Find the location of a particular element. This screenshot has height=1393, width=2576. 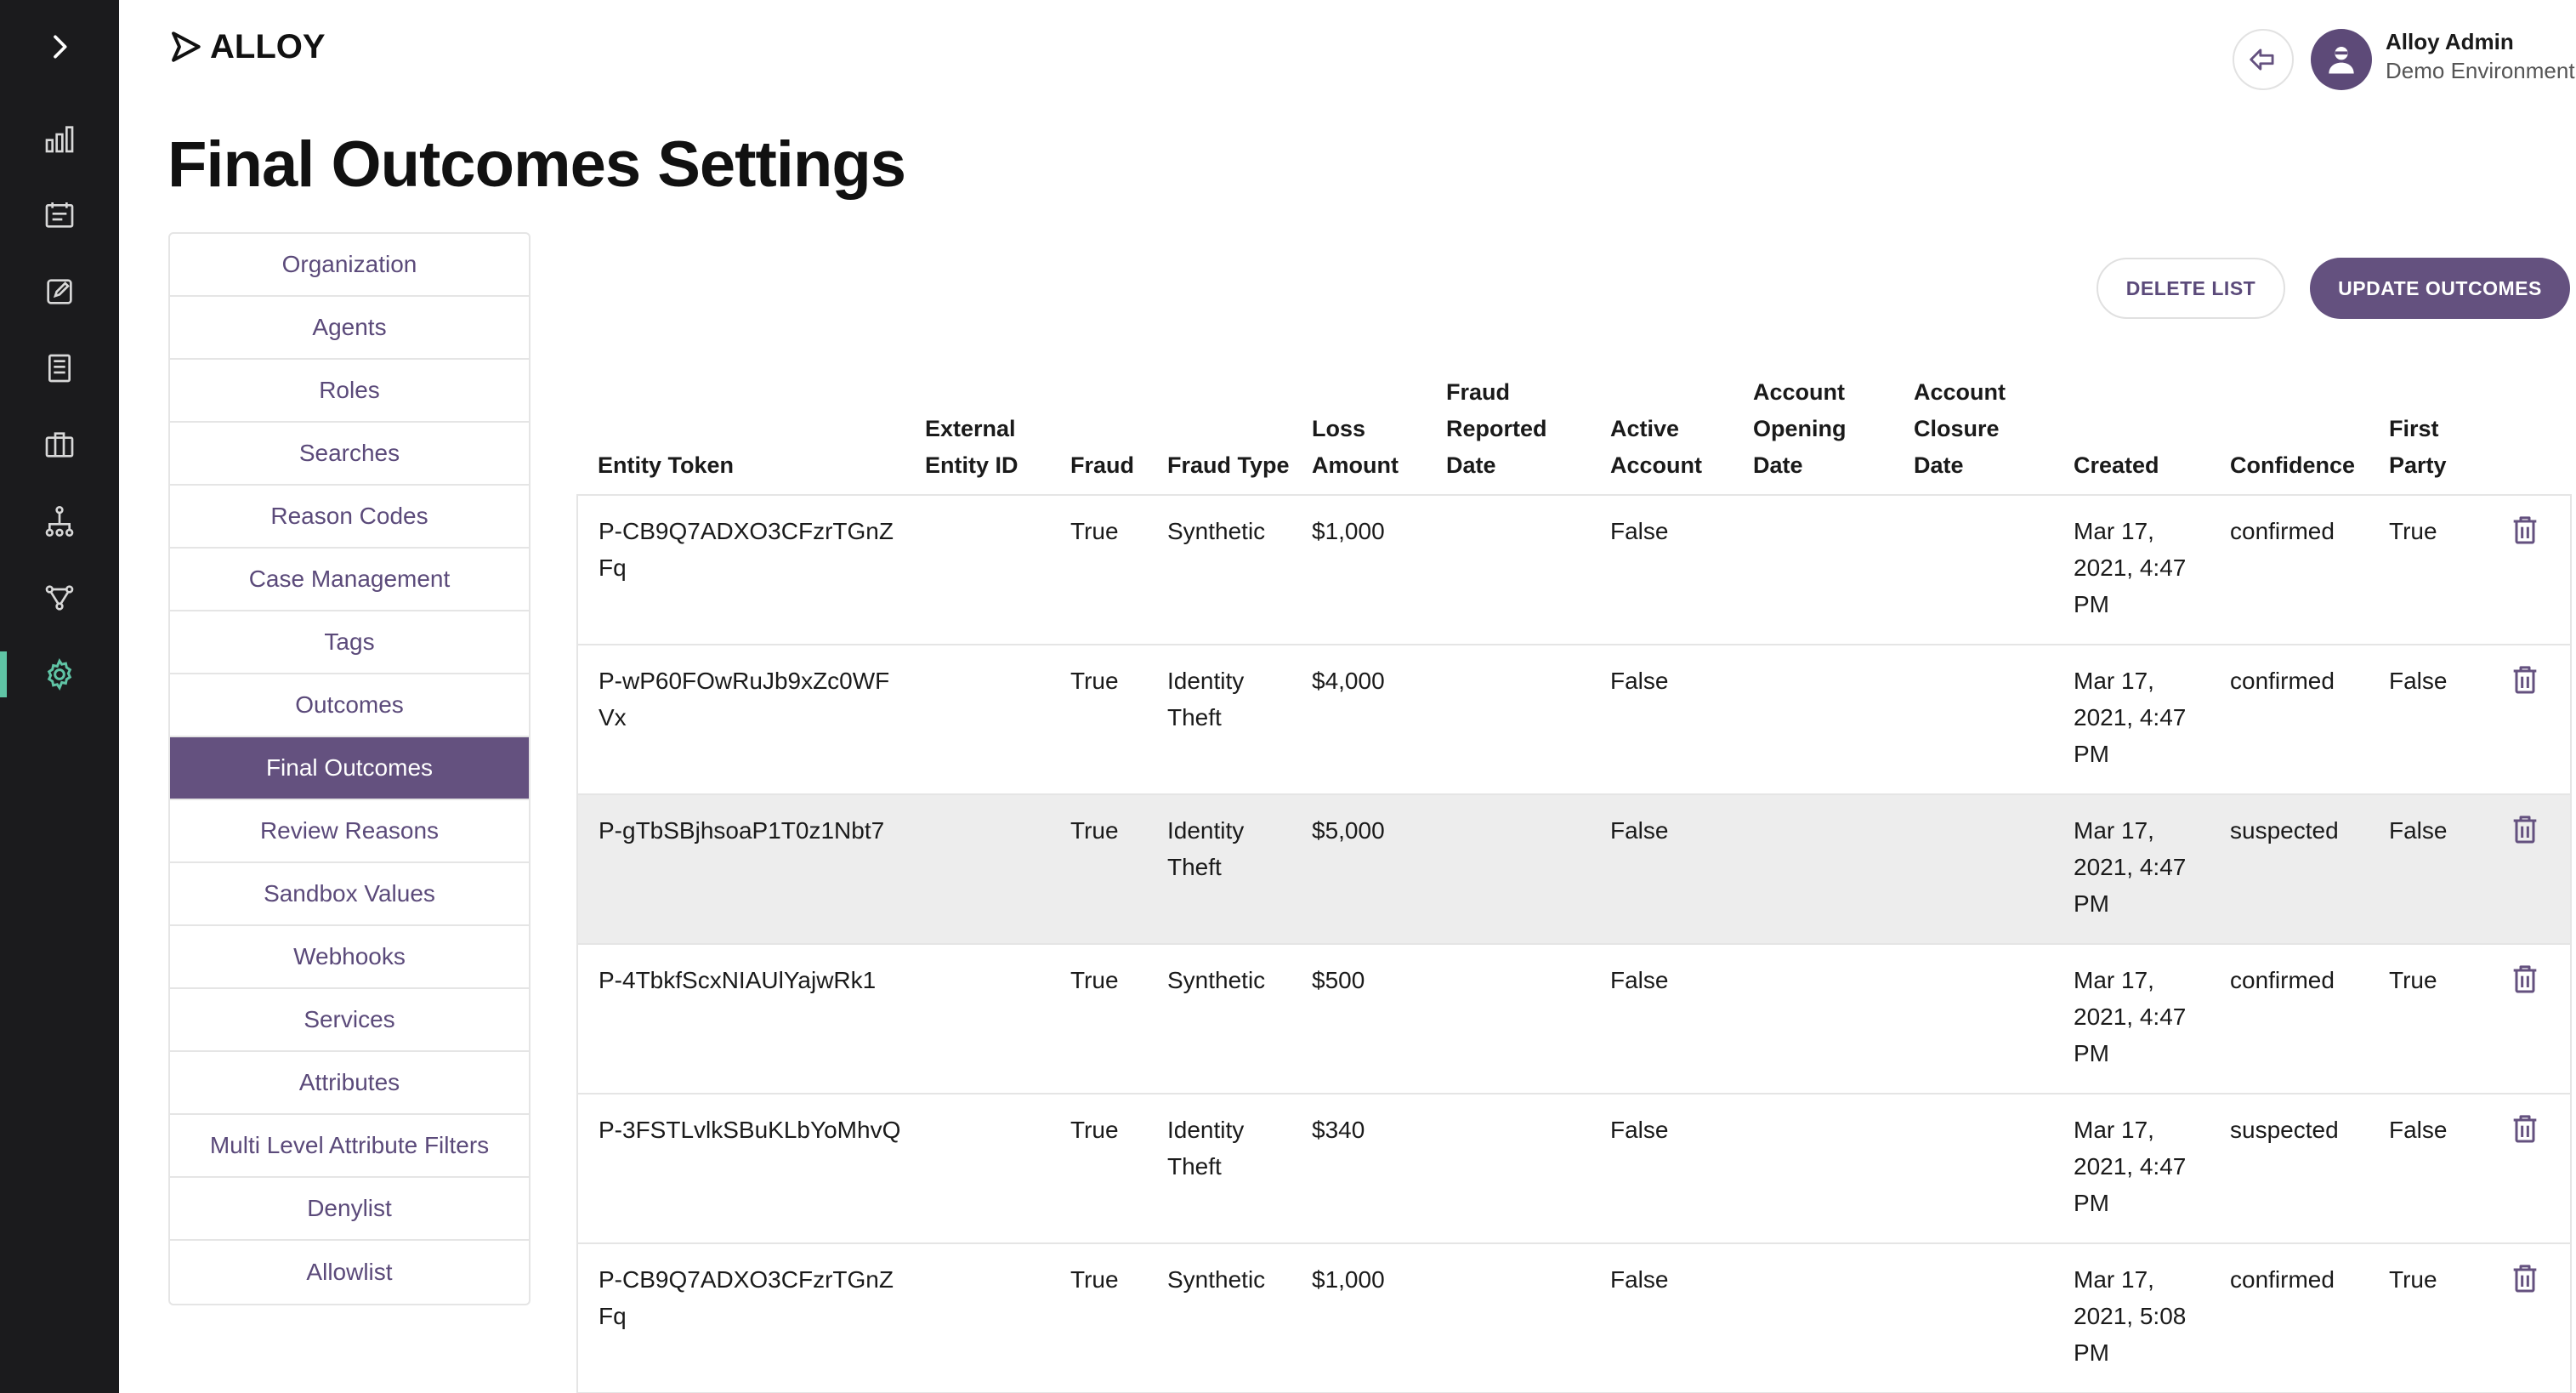

user-environment: Demo Environment is located at coordinates (2481, 70).